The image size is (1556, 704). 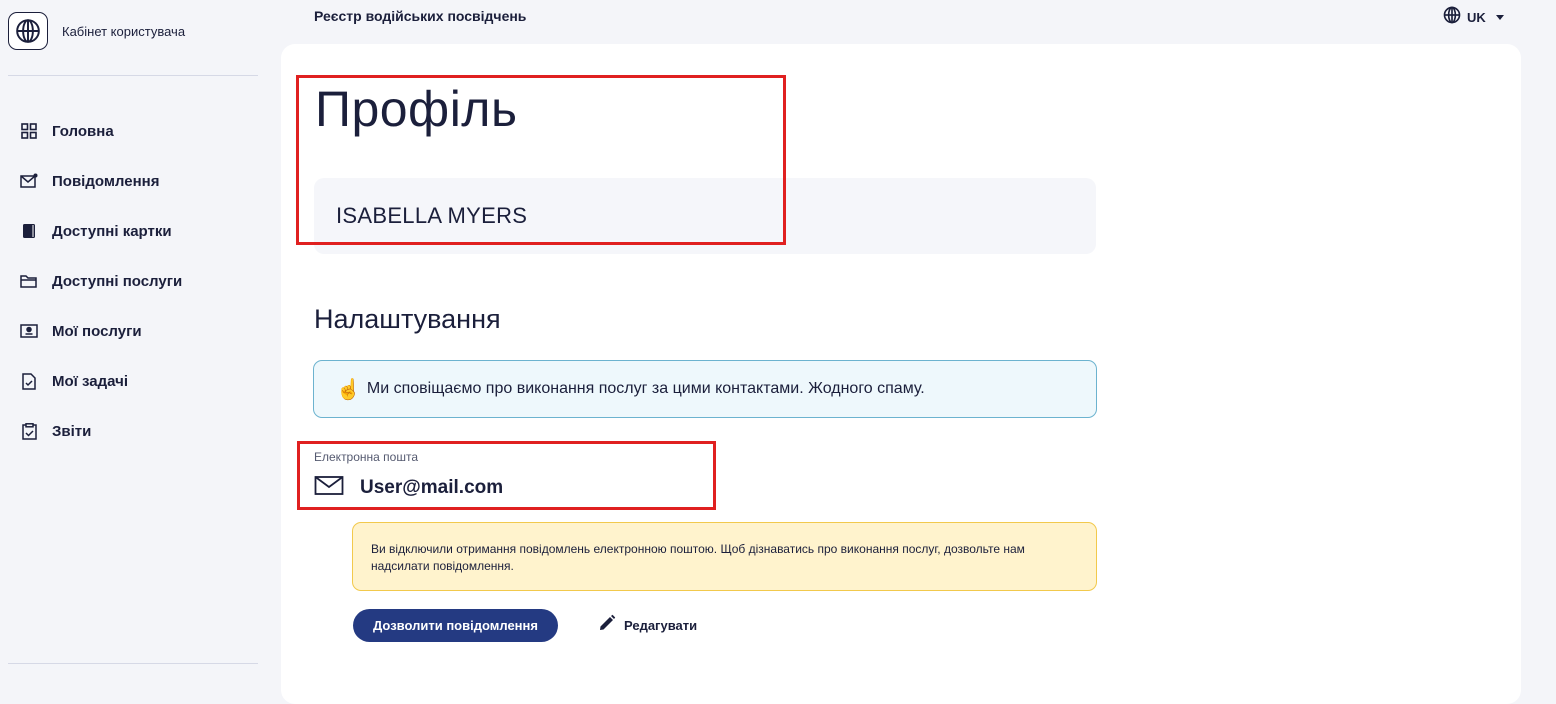 I want to click on sidebar-item-available-cards: Доступні картки, so click(x=101, y=231).